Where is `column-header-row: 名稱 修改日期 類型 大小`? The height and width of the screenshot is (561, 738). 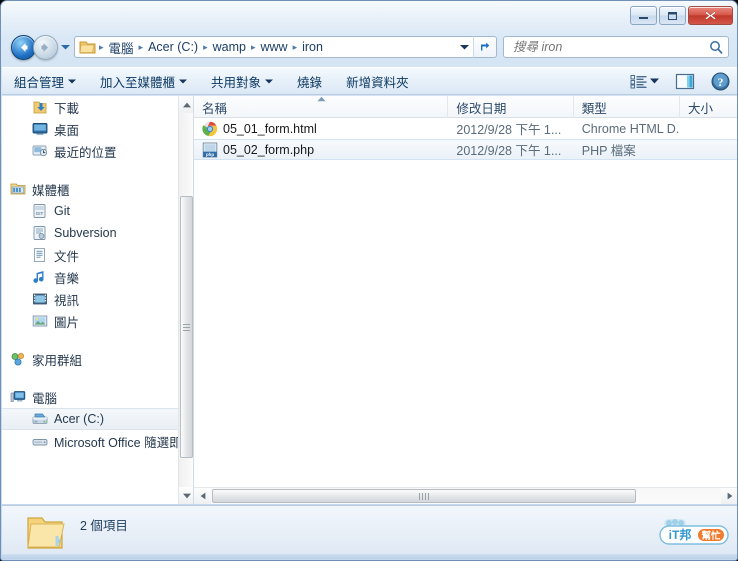 column-header-row: 名稱 修改日期 類型 大小 is located at coordinates (465, 107).